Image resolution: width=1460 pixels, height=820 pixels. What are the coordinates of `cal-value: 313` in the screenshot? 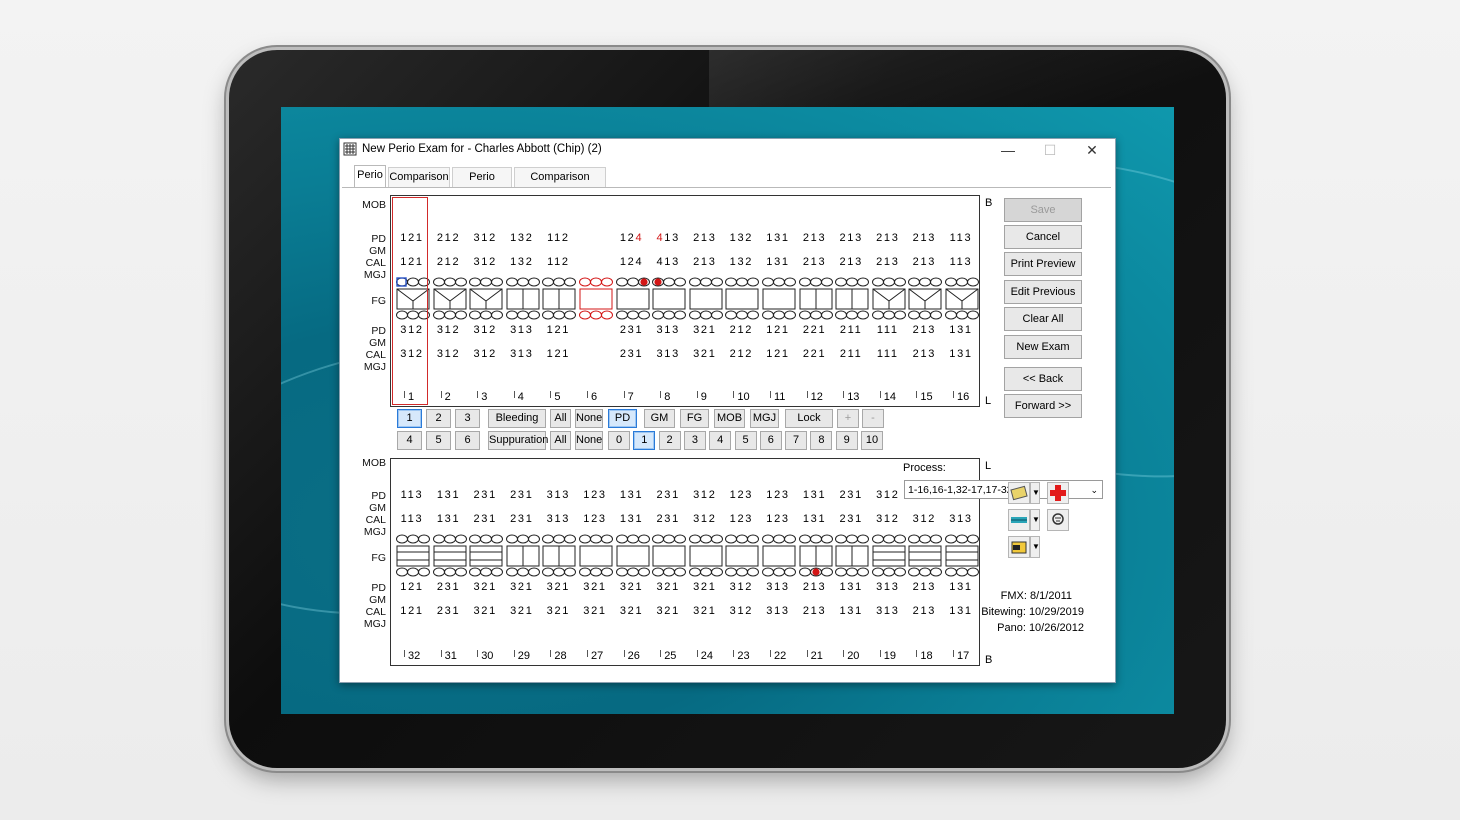 It's located at (778, 611).